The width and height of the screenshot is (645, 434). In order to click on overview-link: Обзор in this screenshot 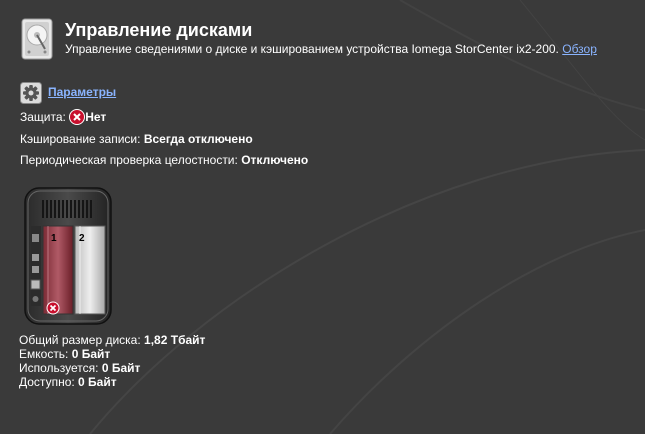, I will do `click(579, 49)`.